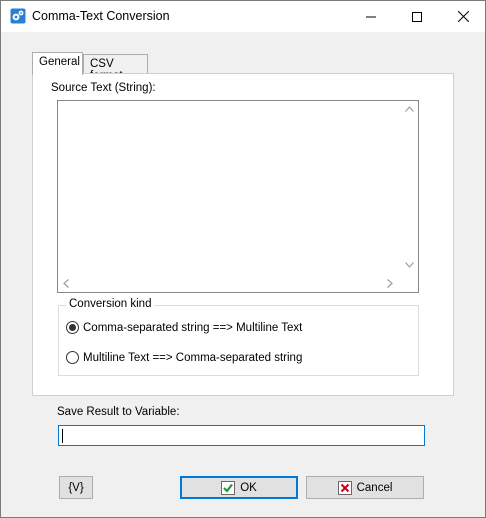  I want to click on horizontal-scrollbar, so click(230, 283).